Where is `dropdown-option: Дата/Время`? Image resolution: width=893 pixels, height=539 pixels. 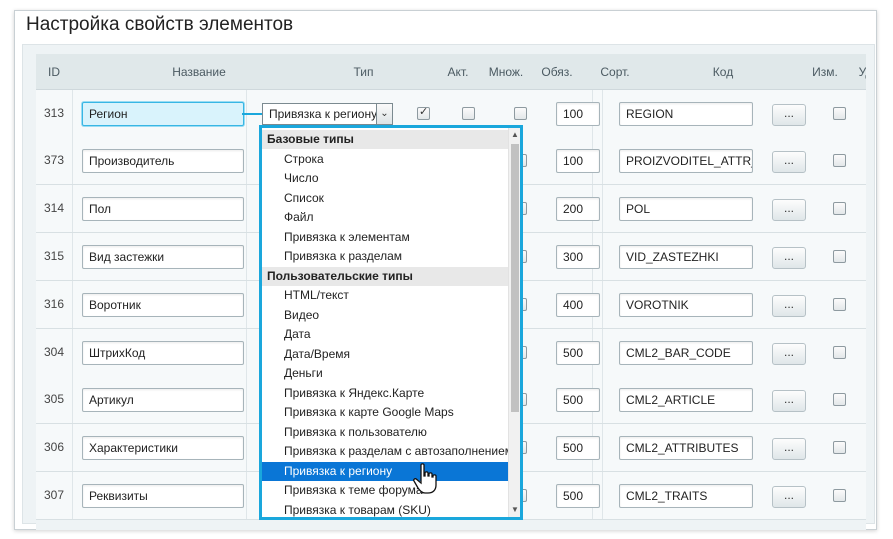 dropdown-option: Дата/Время is located at coordinates (385, 355).